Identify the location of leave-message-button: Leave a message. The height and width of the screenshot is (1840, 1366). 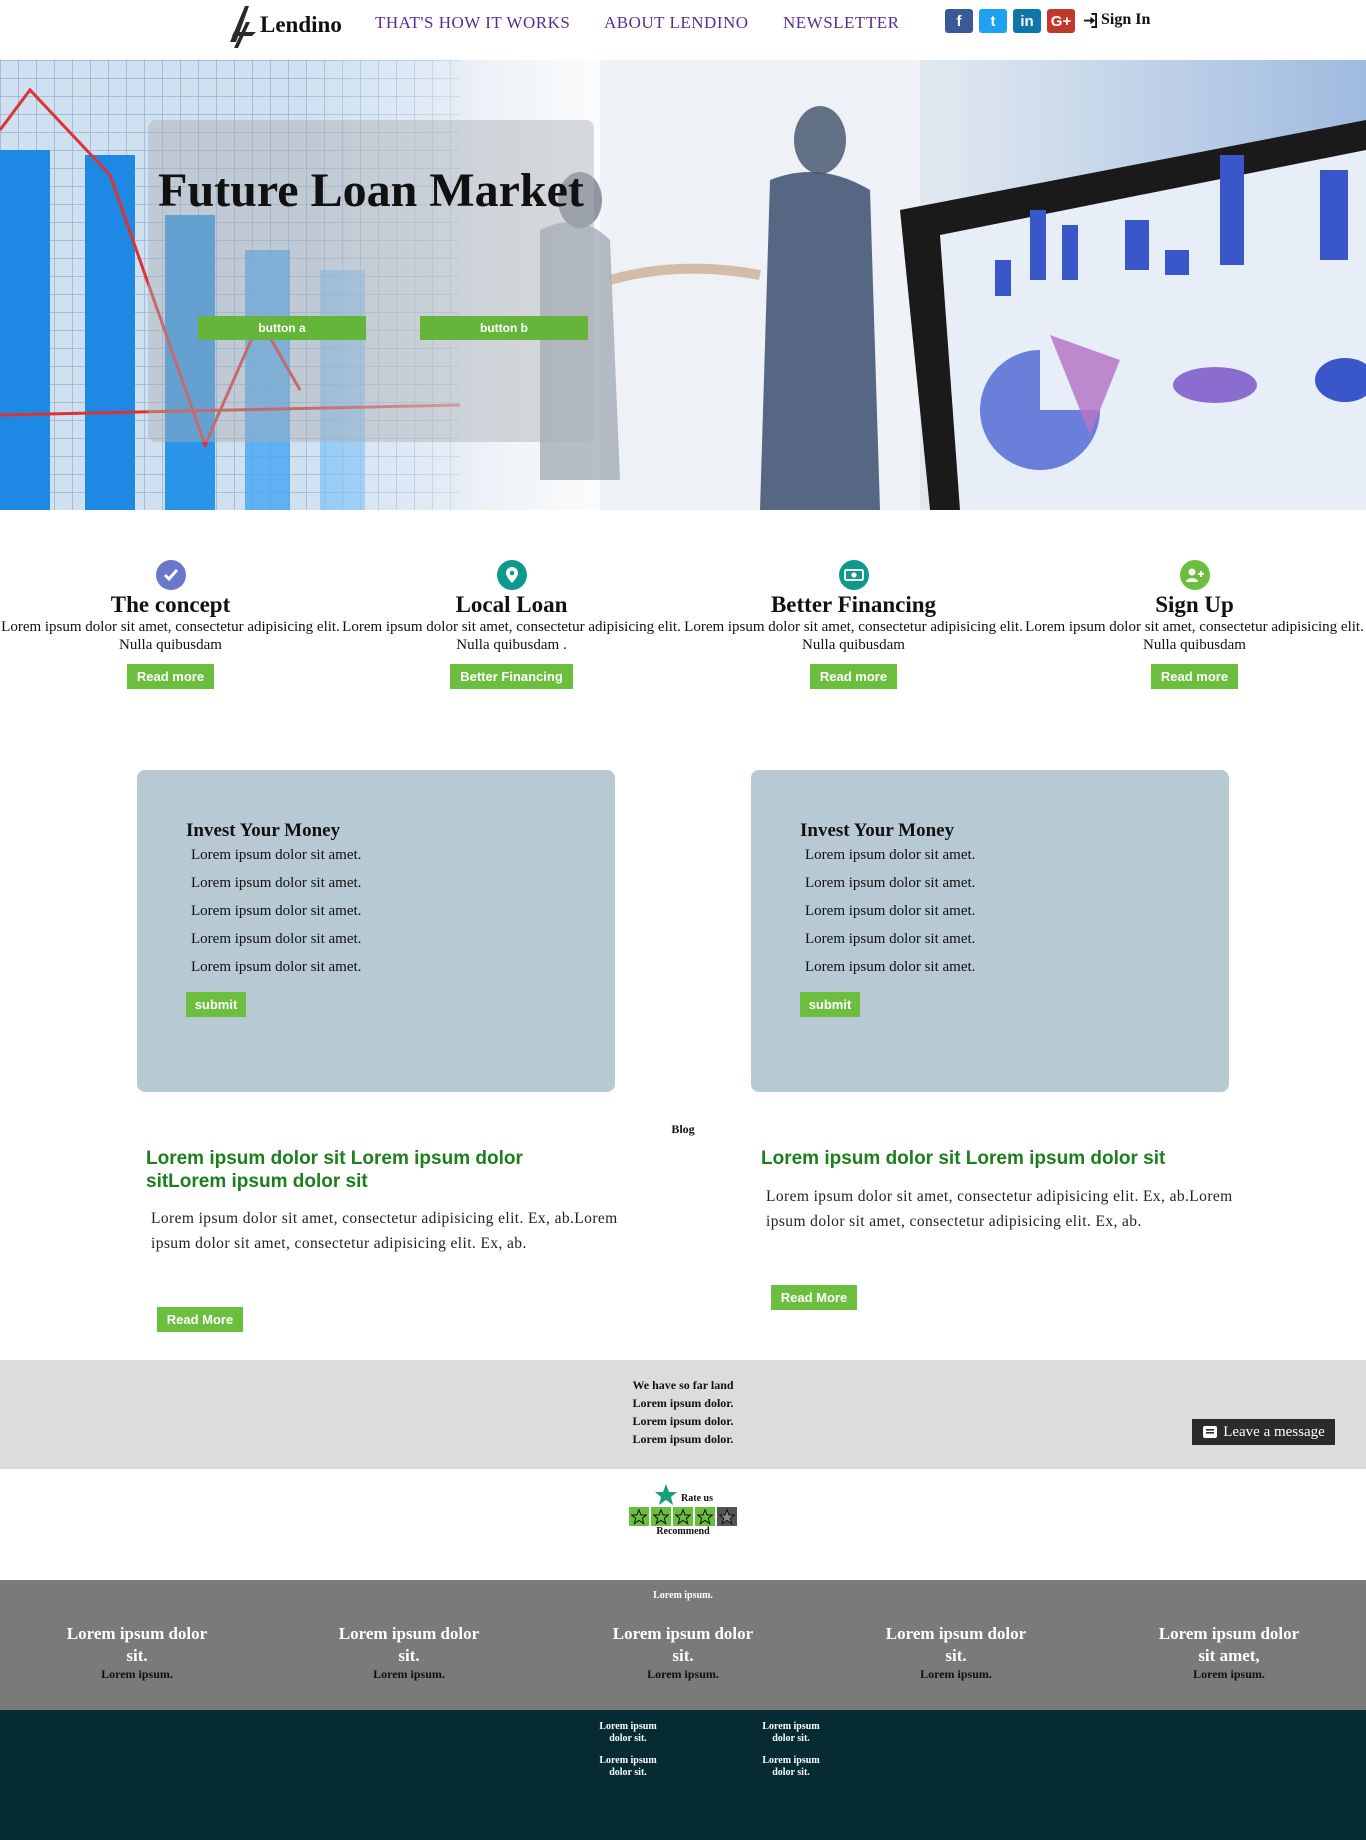
(1263, 1432).